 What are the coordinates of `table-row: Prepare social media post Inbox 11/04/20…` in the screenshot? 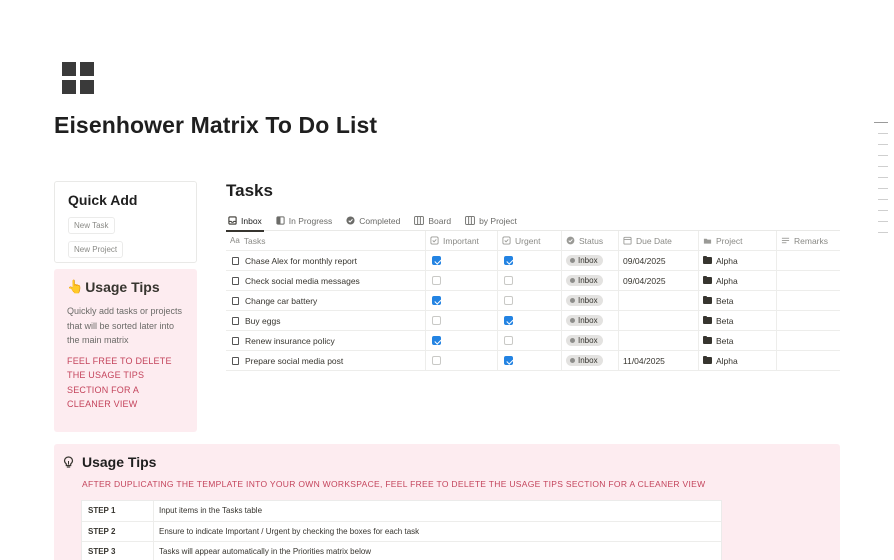 It's located at (533, 361).